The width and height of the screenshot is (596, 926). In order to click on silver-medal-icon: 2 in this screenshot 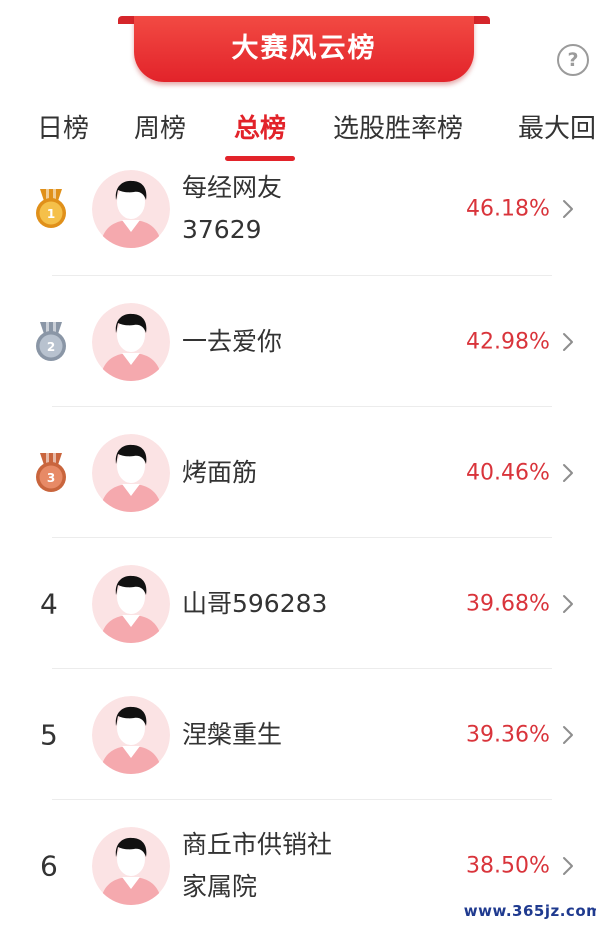, I will do `click(51, 341)`.